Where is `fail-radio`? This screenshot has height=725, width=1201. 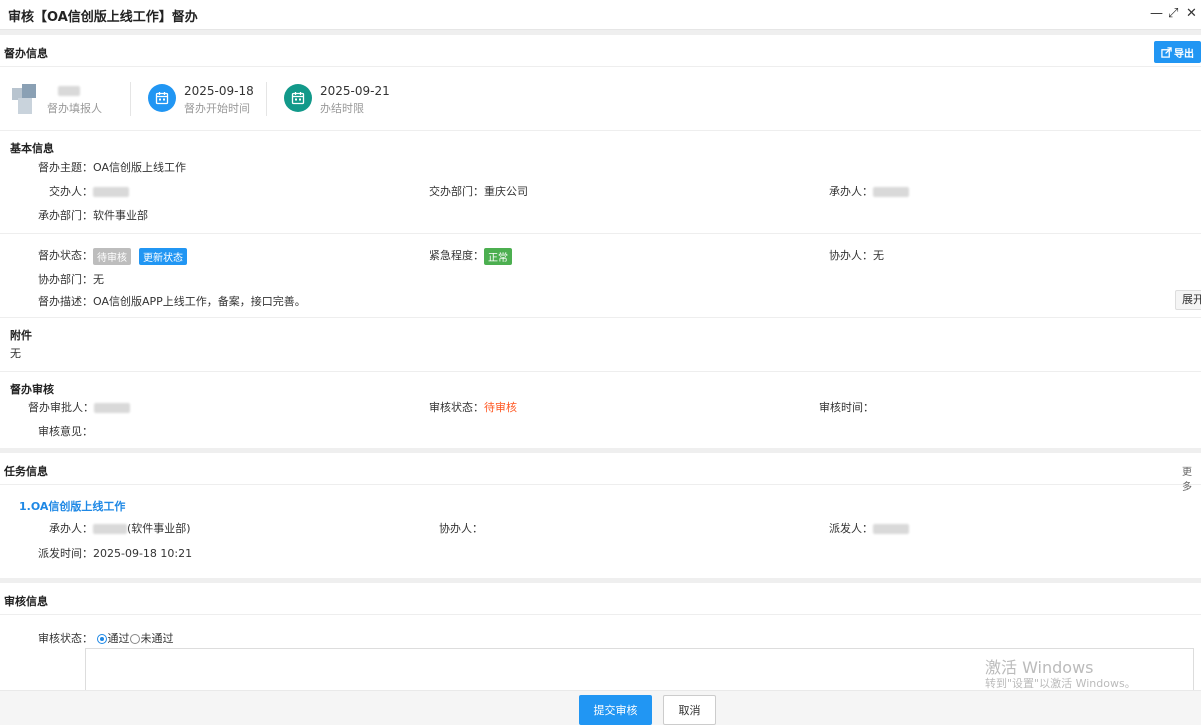
fail-radio is located at coordinates (134, 639).